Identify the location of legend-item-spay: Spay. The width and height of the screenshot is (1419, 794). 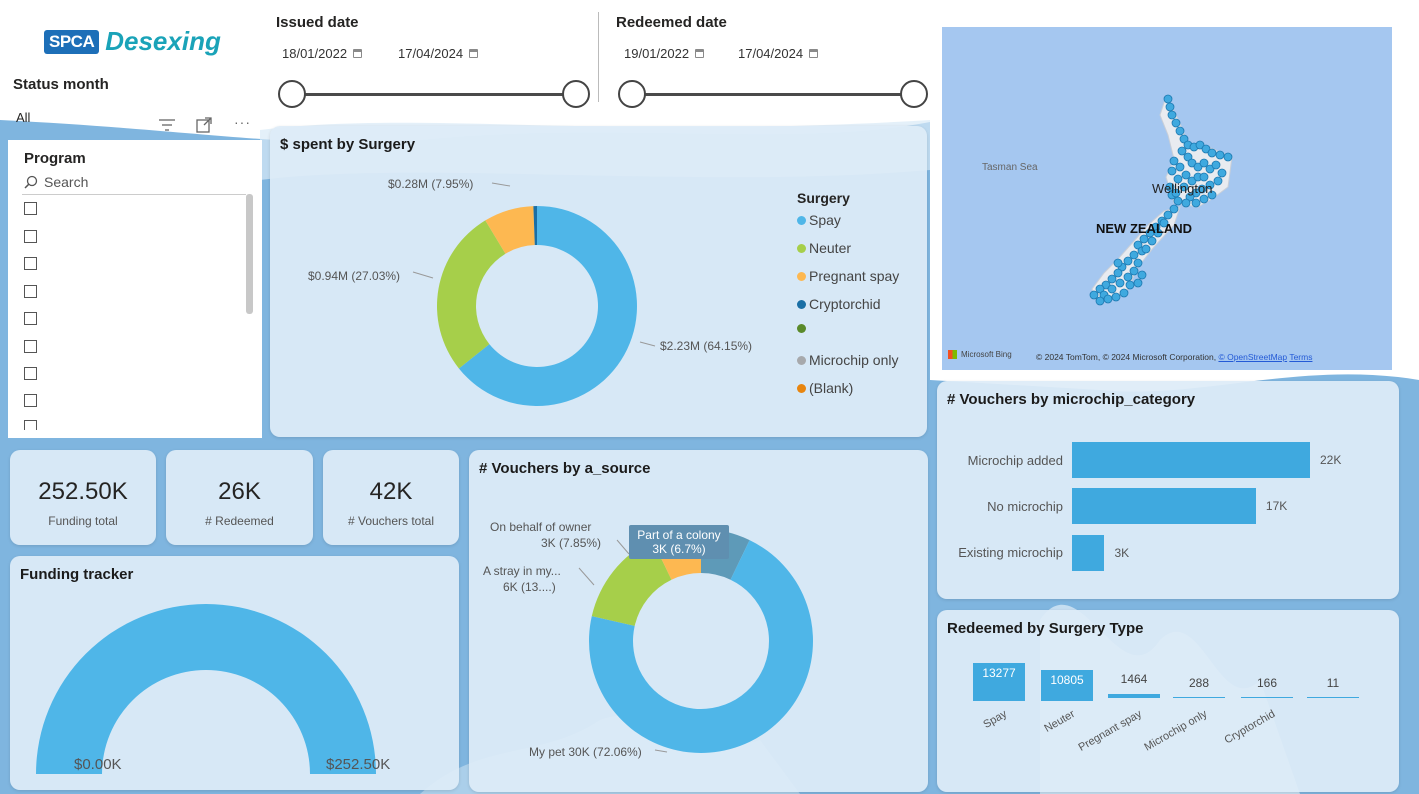
(819, 220).